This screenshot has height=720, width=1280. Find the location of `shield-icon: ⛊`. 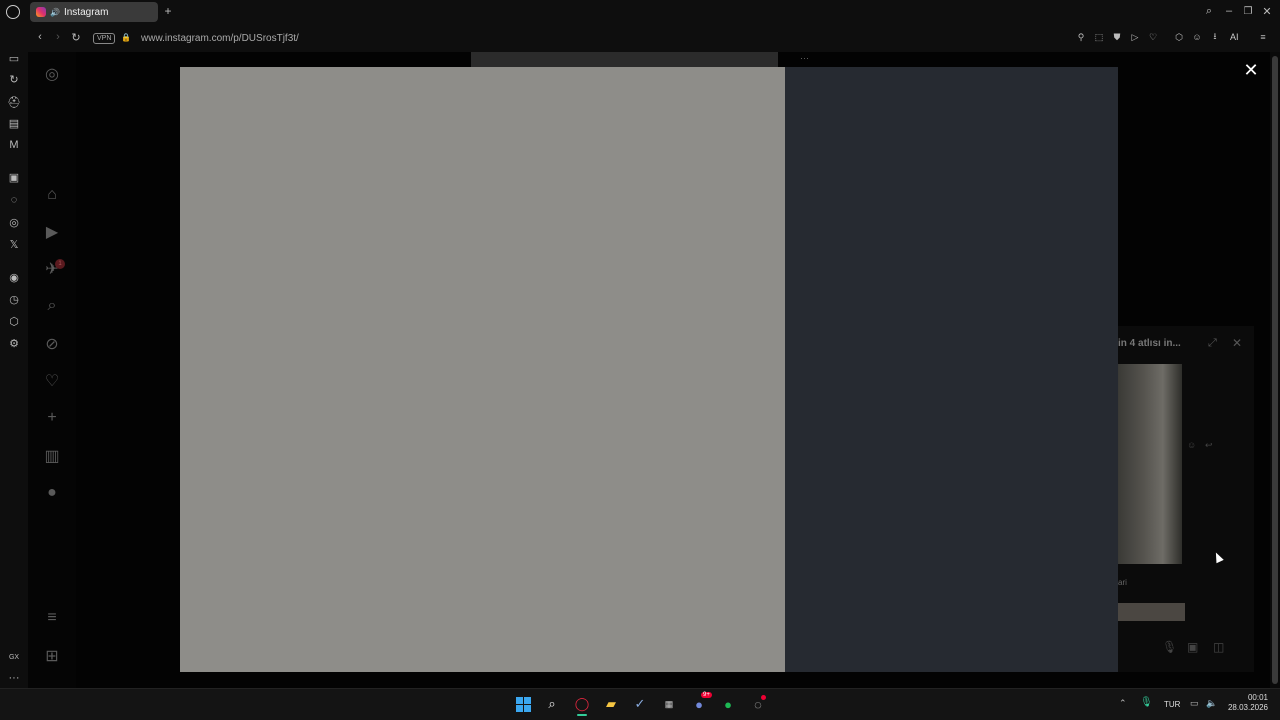

shield-icon: ⛊ is located at coordinates (1117, 37).